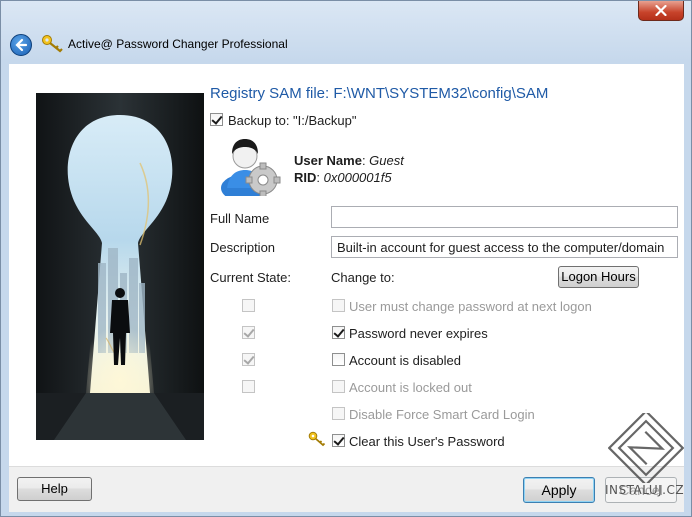 This screenshot has width=692, height=517. I want to click on user-avatar-icon, so click(251, 167).